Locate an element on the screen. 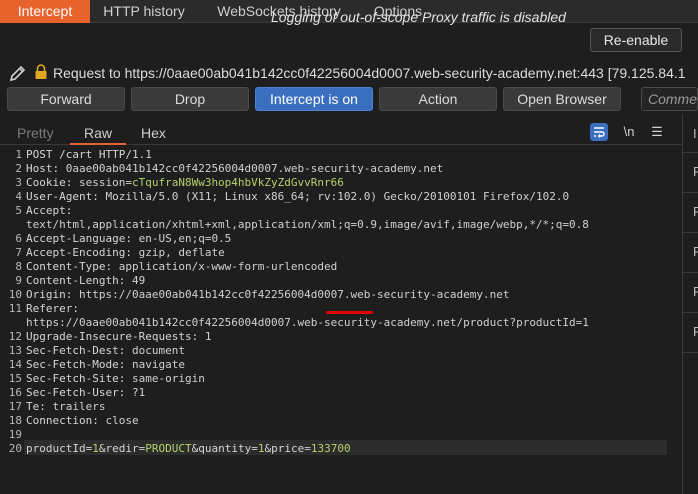 The width and height of the screenshot is (698, 494). forward-button: Forward is located at coordinates (66, 99).